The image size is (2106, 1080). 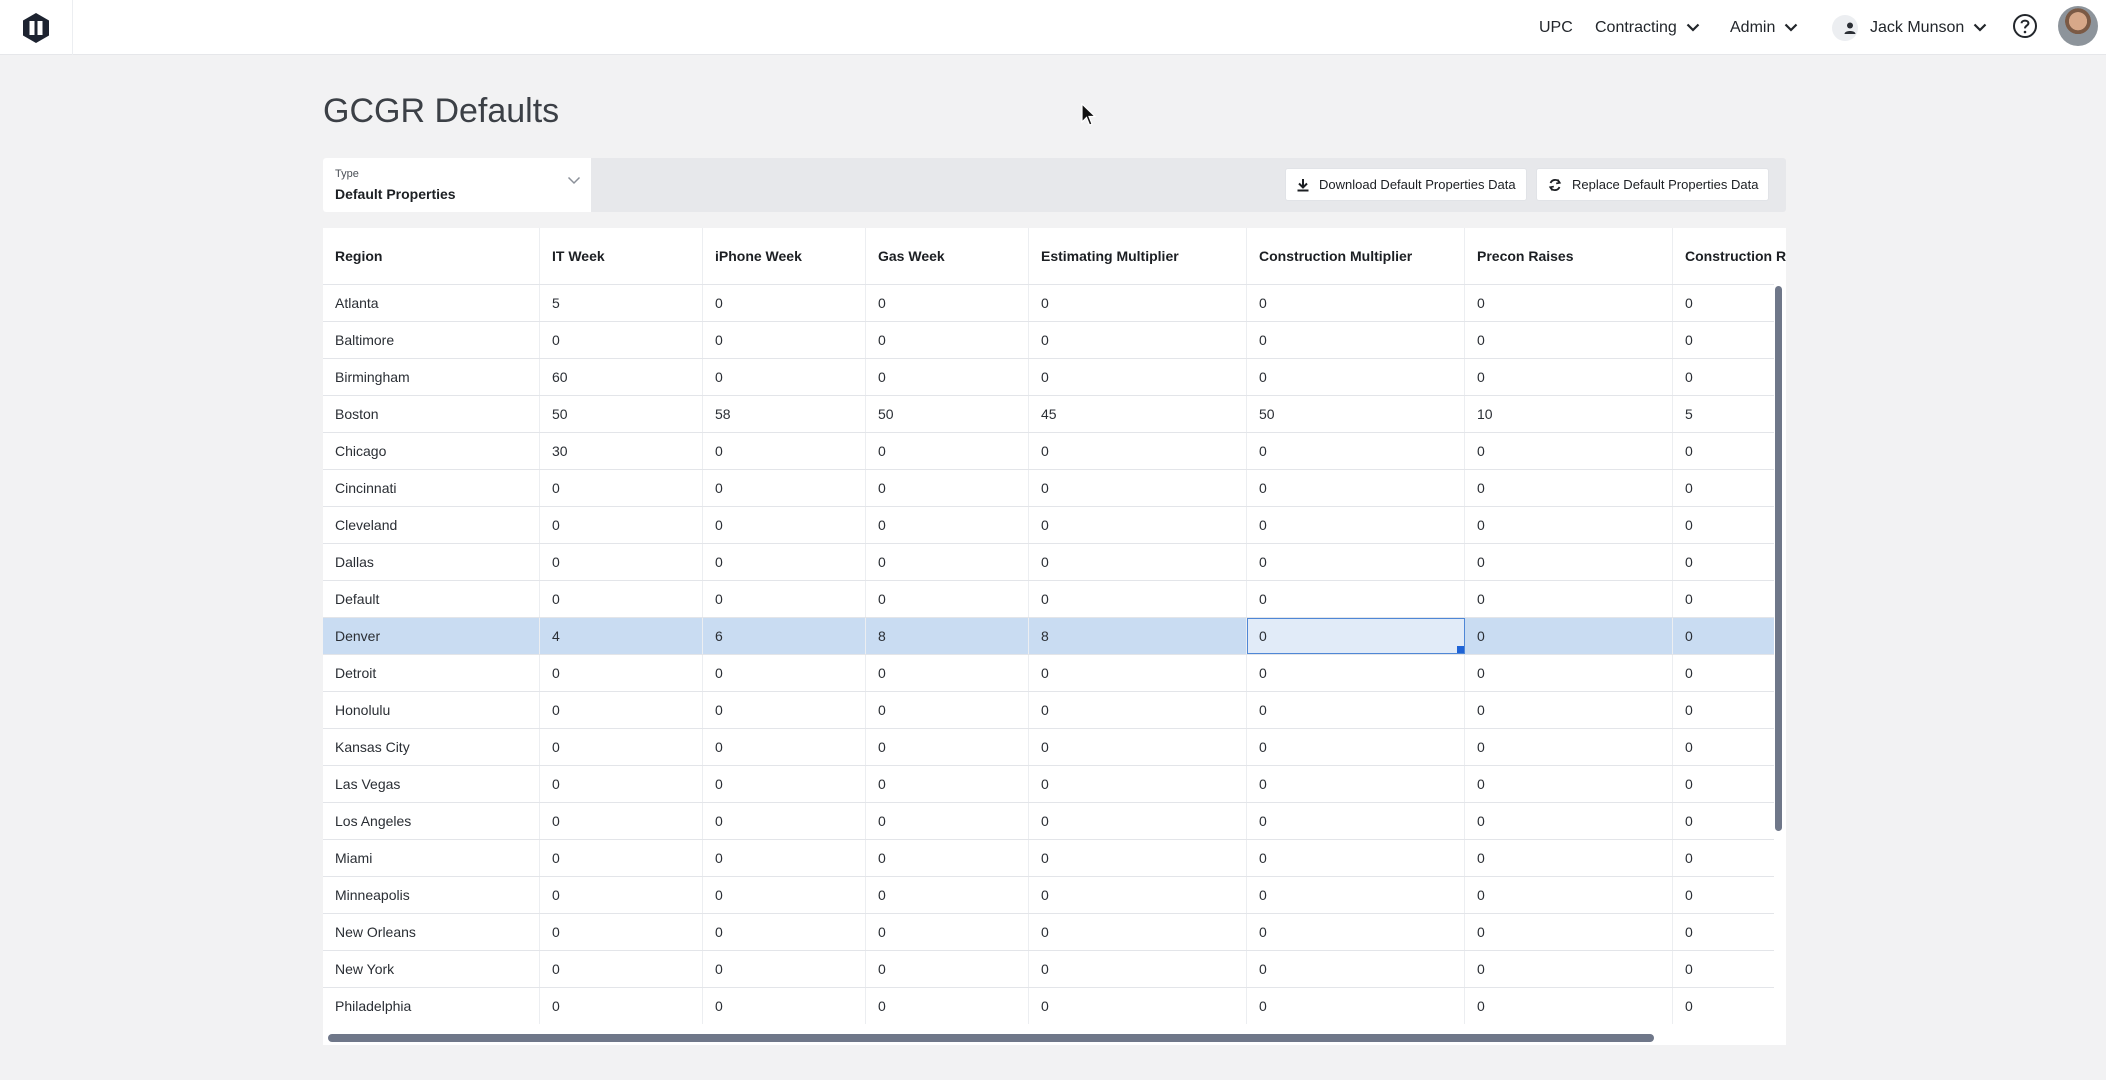 I want to click on table-row: Chicago 30 0 0 0 0 0 0, so click(x=1054, y=450).